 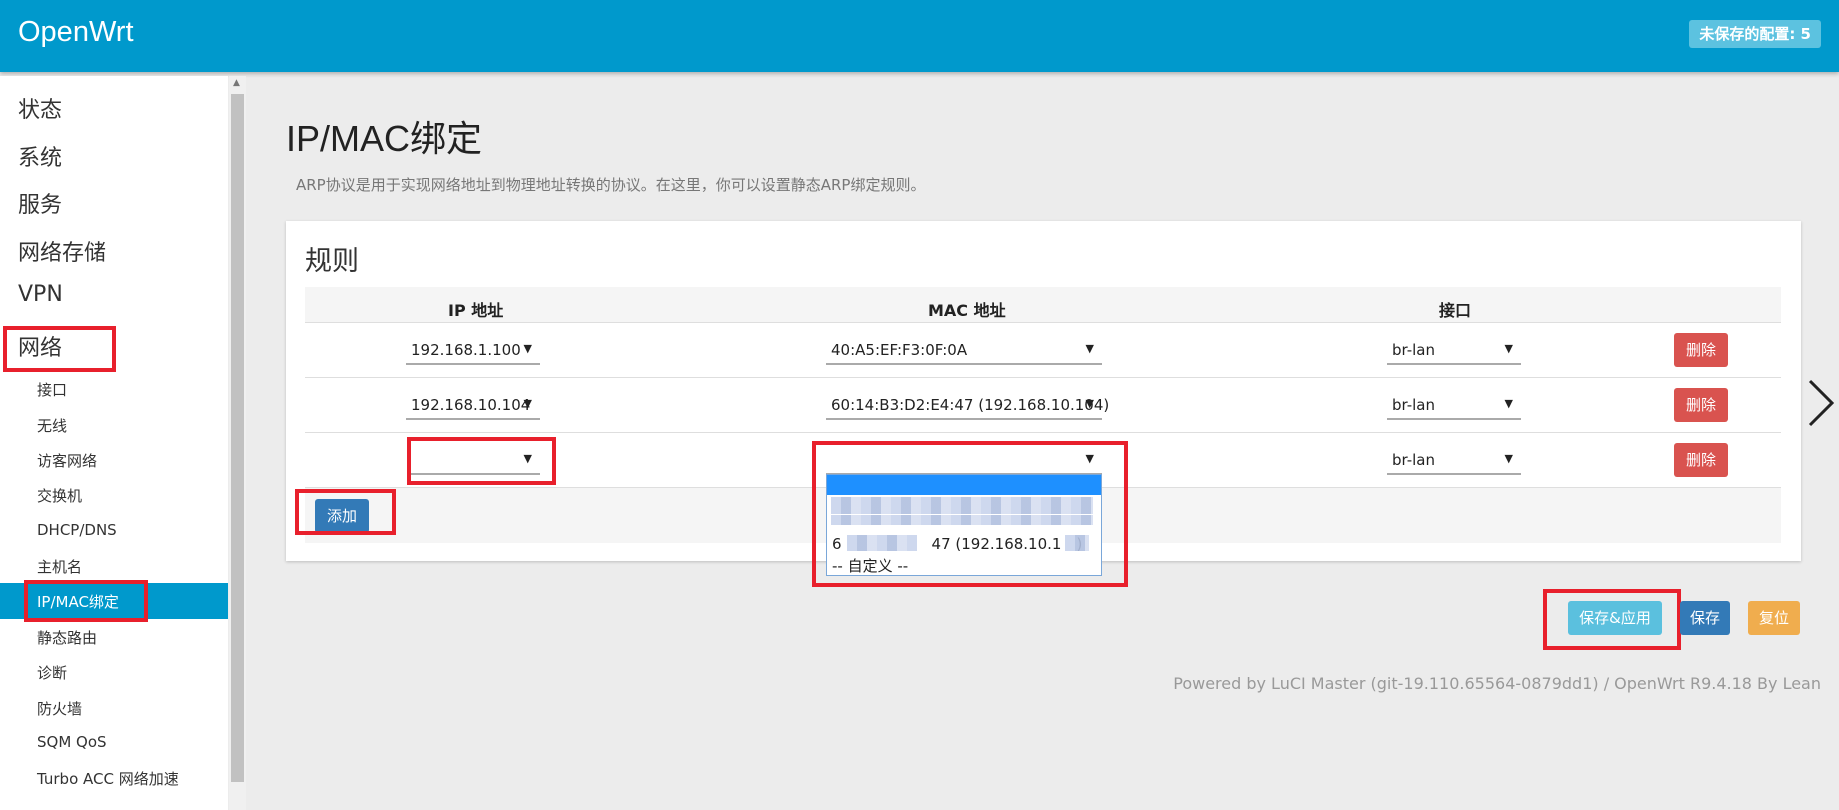 What do you see at coordinates (108, 778) in the screenshot?
I see `sidebar-item-turbo-acc: Turbo ACC 网络加速` at bounding box center [108, 778].